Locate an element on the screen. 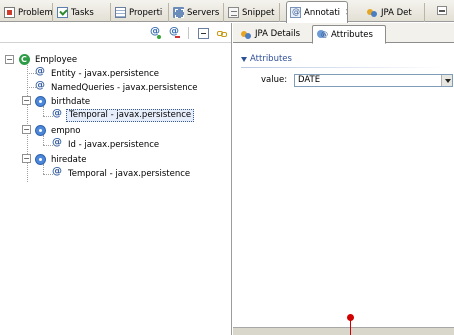 Image resolution: width=454 pixels, height=335 pixels. tab-label: JPA Details is located at coordinates (278, 34).